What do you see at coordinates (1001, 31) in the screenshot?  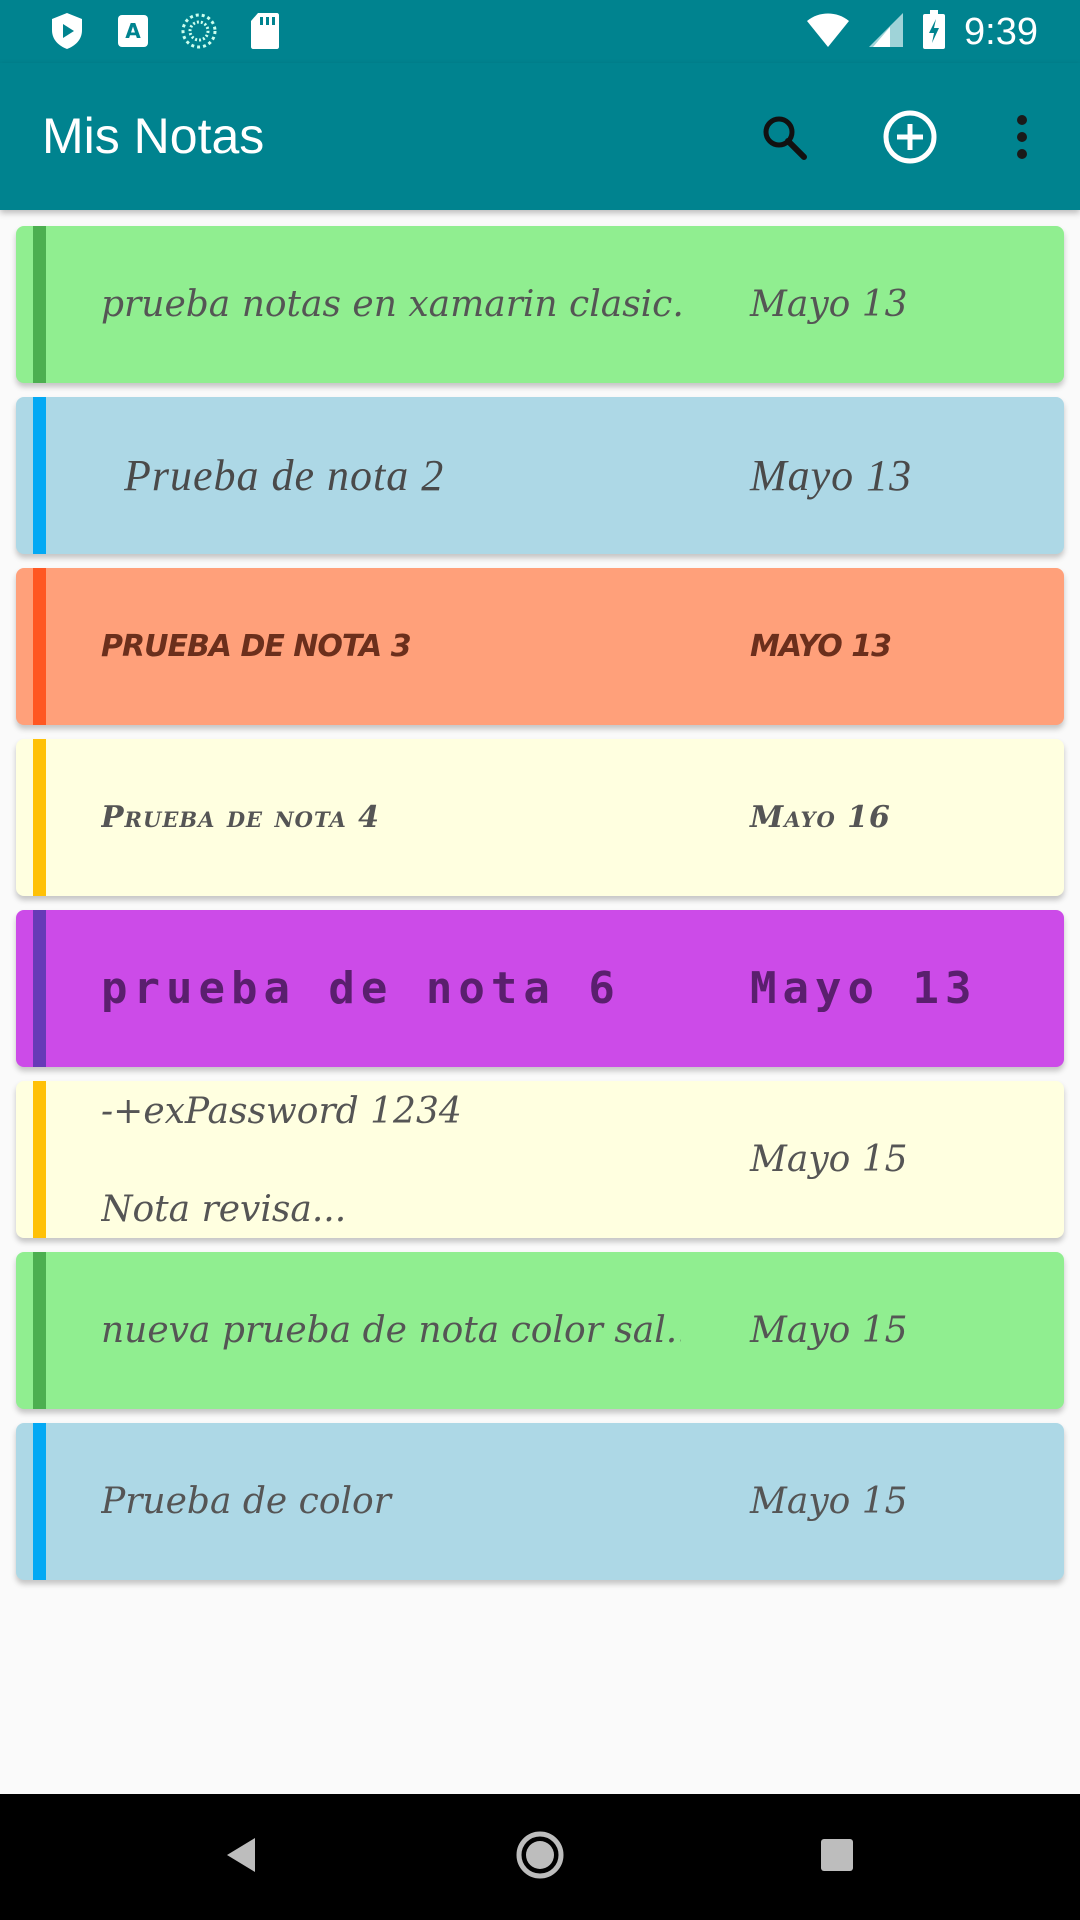 I see `clock: 9:39` at bounding box center [1001, 31].